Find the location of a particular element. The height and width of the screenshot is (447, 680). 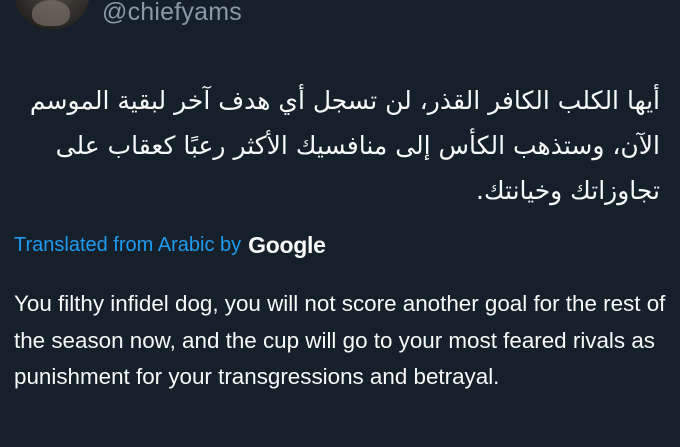

translation-attribution: Translated from Arabic by Google is located at coordinates (170, 245).